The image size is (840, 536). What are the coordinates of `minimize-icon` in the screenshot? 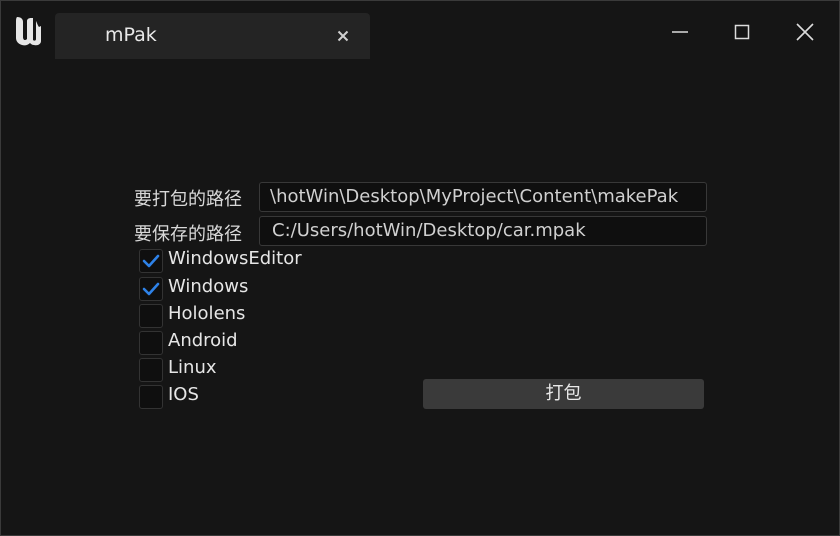 It's located at (680, 32).